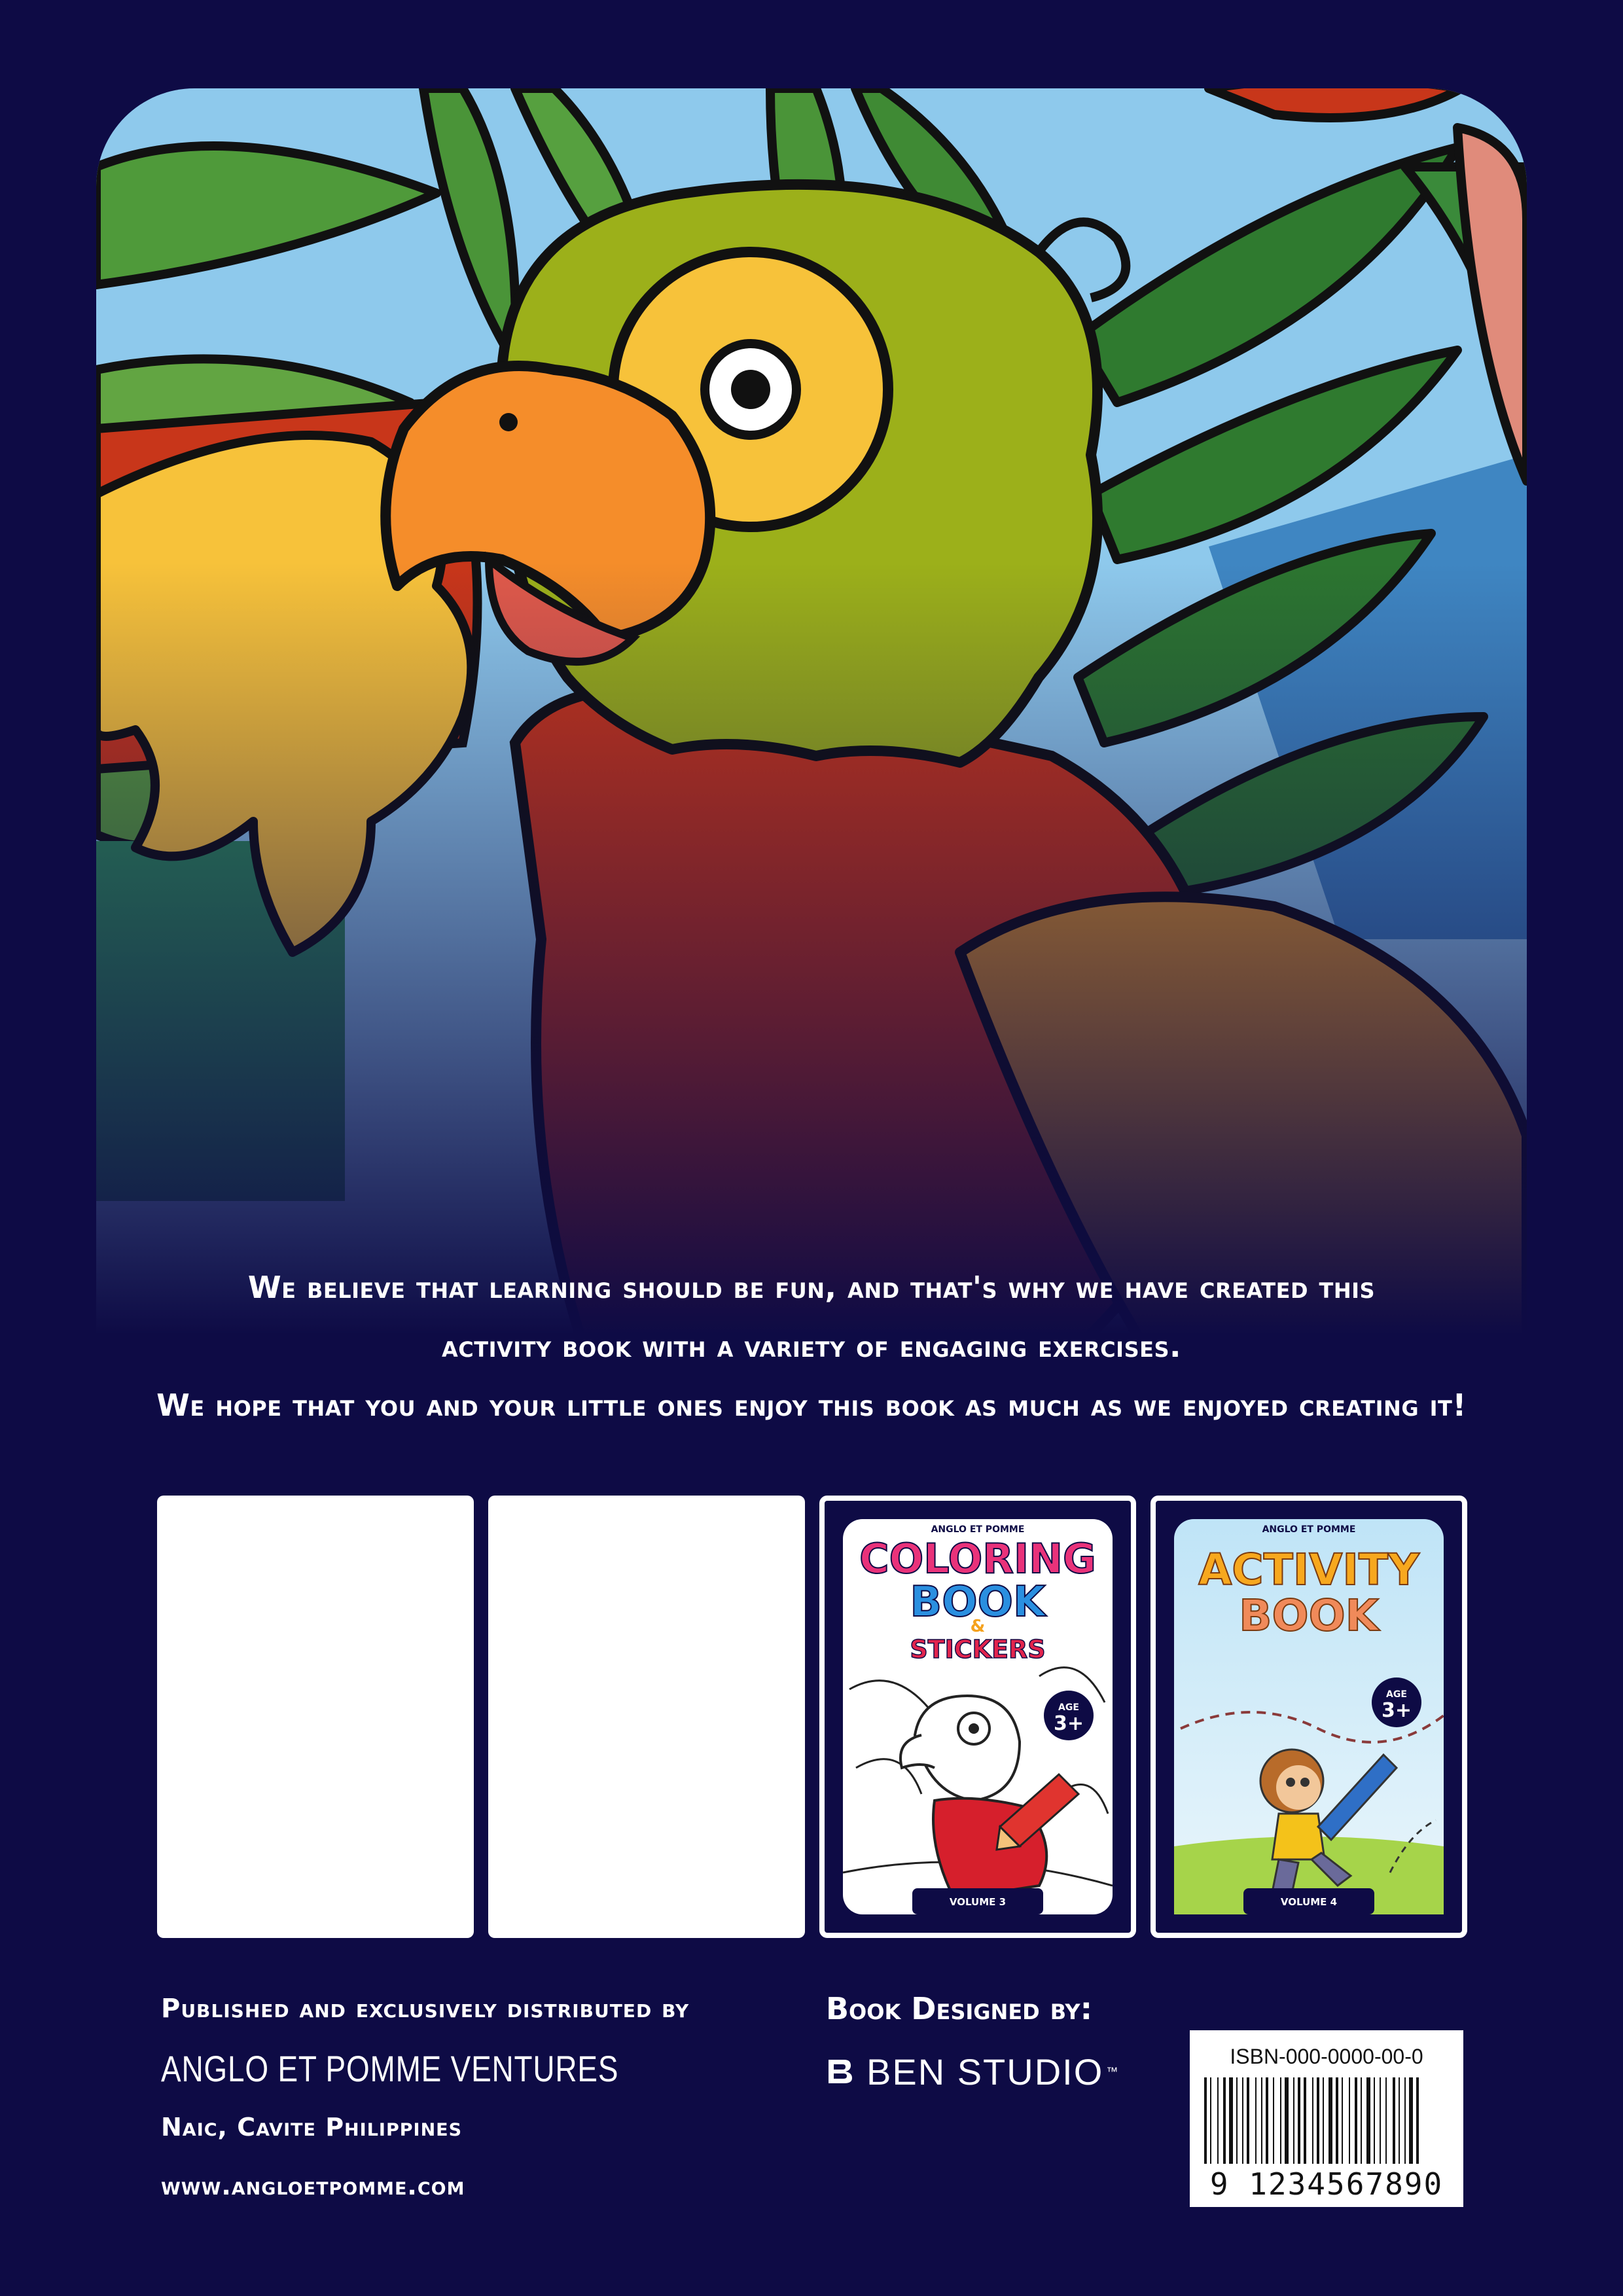 The width and height of the screenshot is (1623, 2296). Describe the element at coordinates (1309, 1570) in the screenshot. I see `activity-title-line-1: ACTIVITY` at that location.